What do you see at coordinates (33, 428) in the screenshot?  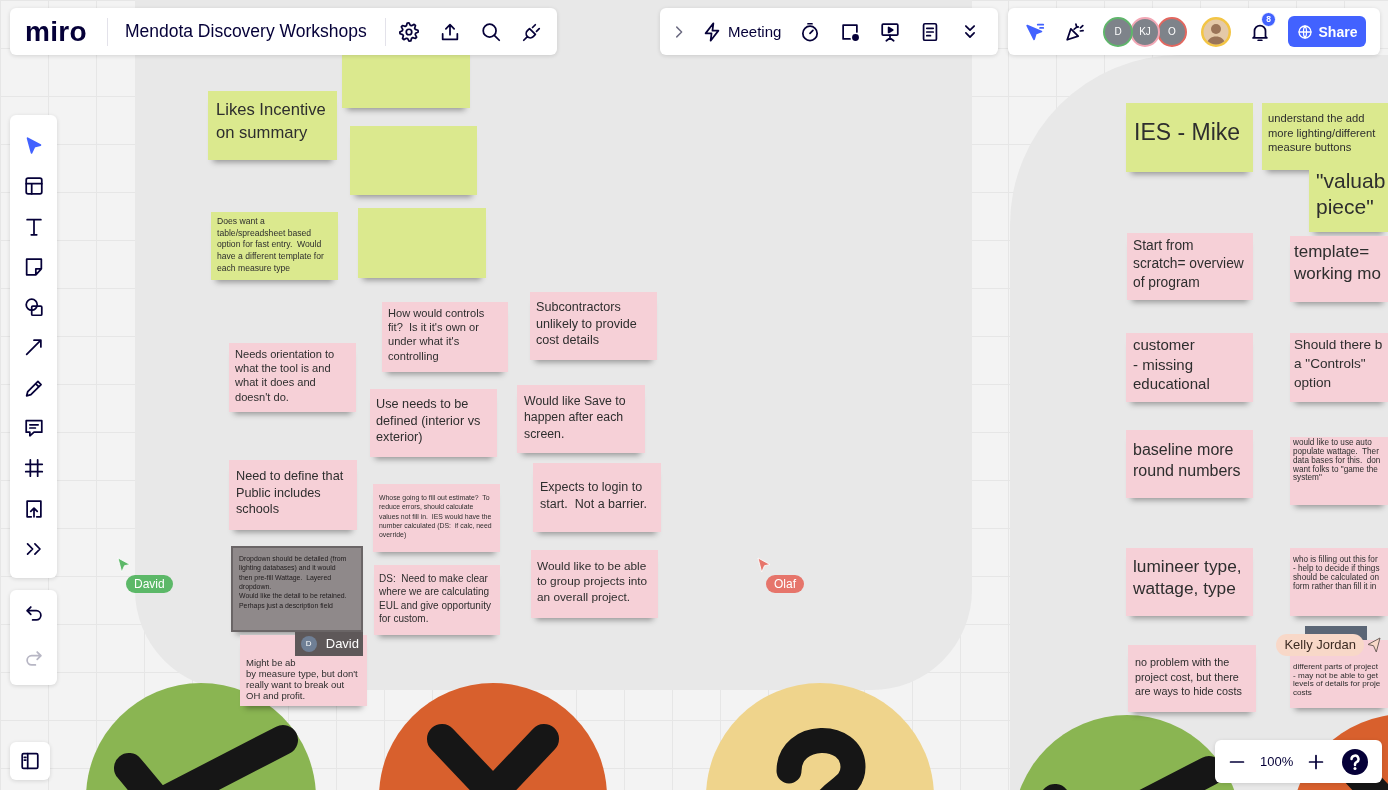 I see `comment-icon` at bounding box center [33, 428].